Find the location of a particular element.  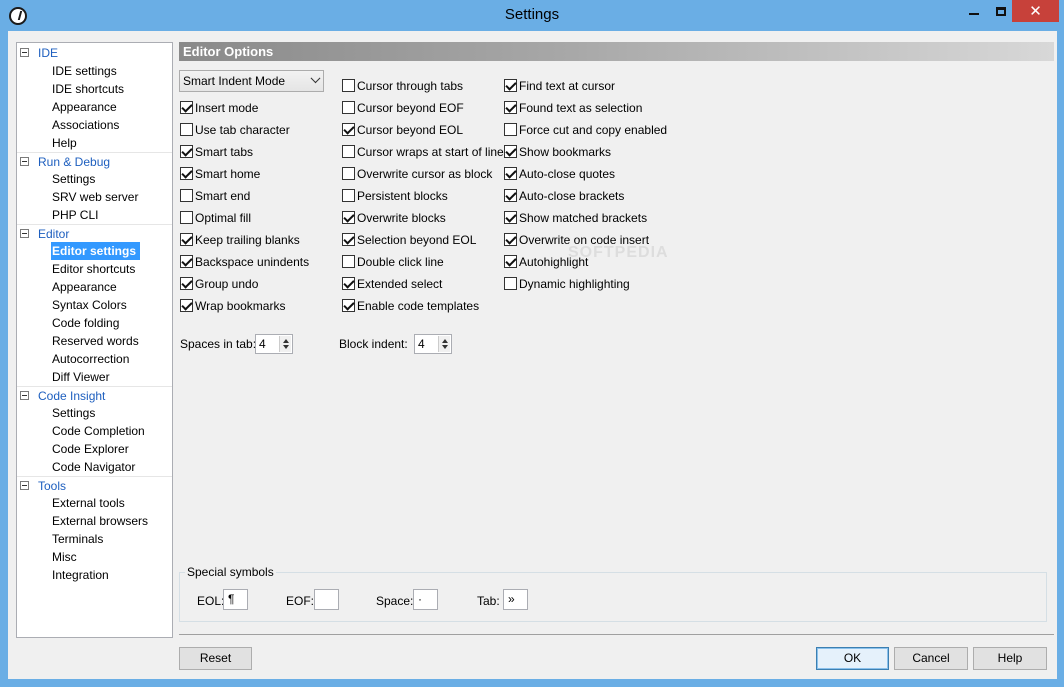

tree-item-label: Integration is located at coordinates (80, 575).